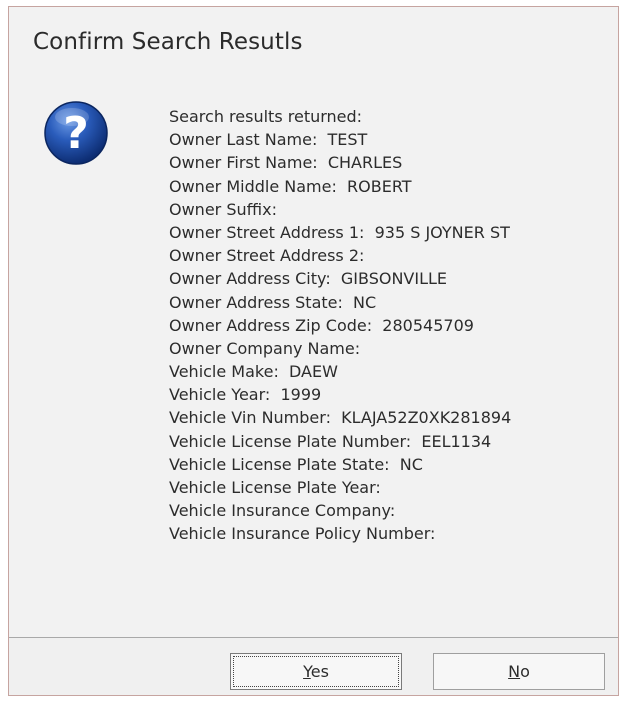 This screenshot has width=629, height=702. I want to click on question-icon: ?, so click(76, 133).